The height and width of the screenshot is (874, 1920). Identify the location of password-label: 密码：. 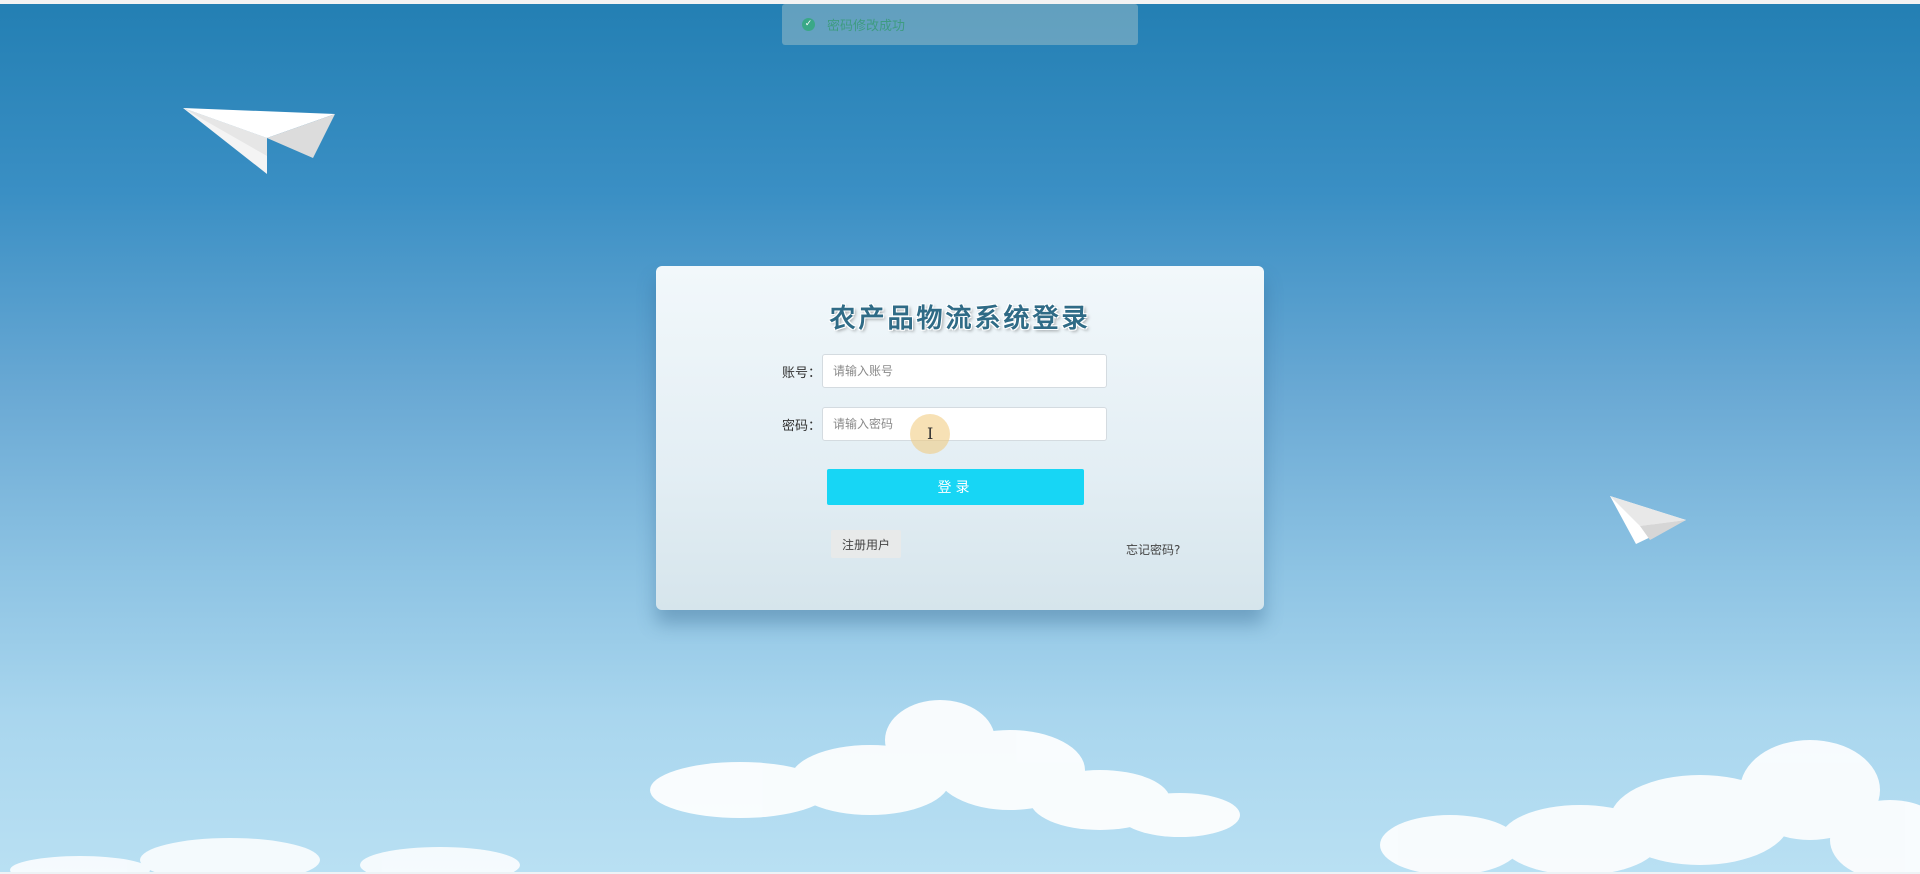
(802, 426).